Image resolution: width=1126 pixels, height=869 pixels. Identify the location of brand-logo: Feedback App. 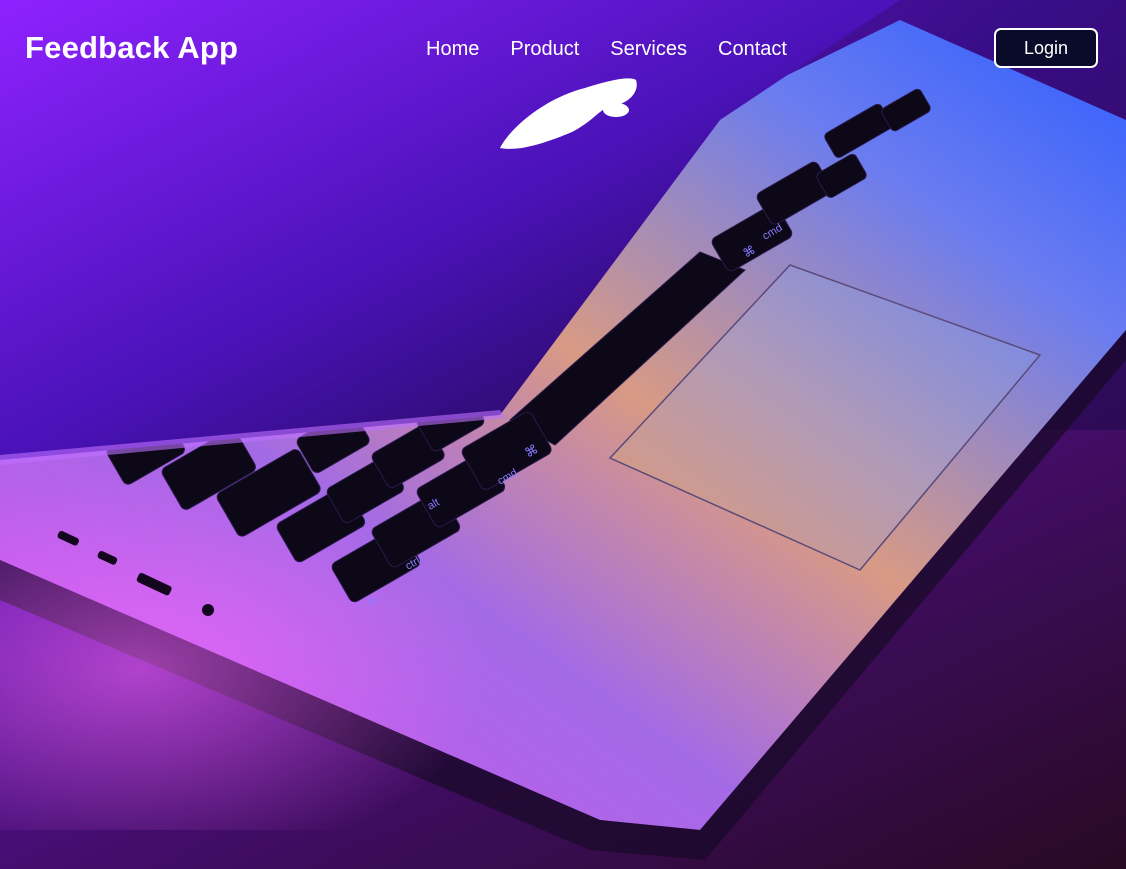
(131, 48).